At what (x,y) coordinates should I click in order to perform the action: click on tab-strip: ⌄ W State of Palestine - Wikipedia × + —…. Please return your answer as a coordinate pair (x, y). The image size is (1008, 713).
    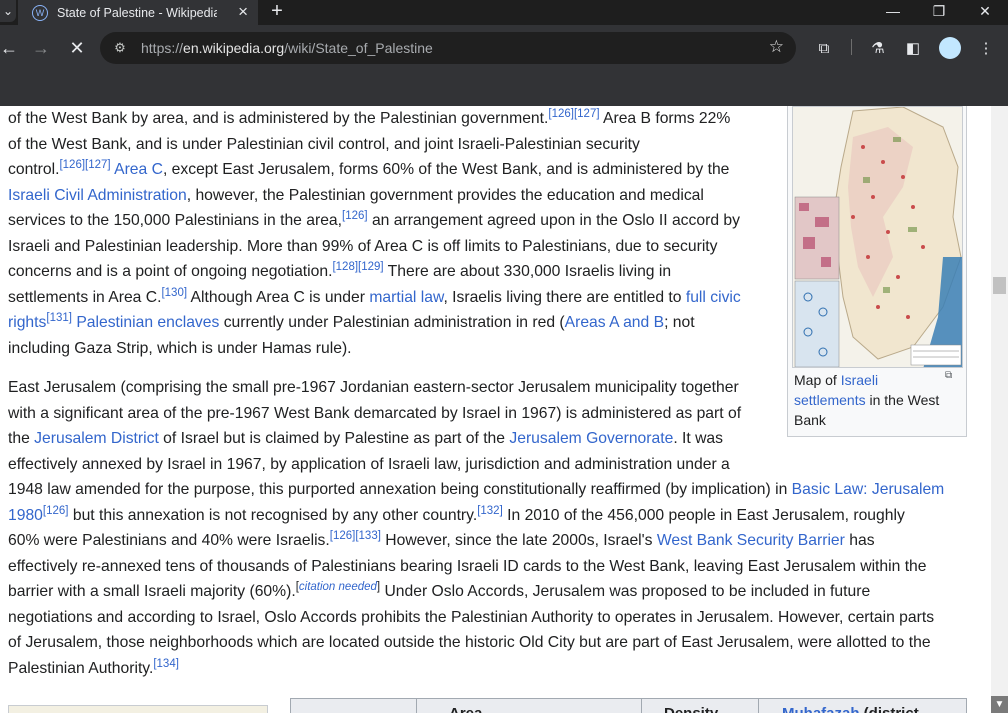
    Looking at the image, I should click on (504, 12).